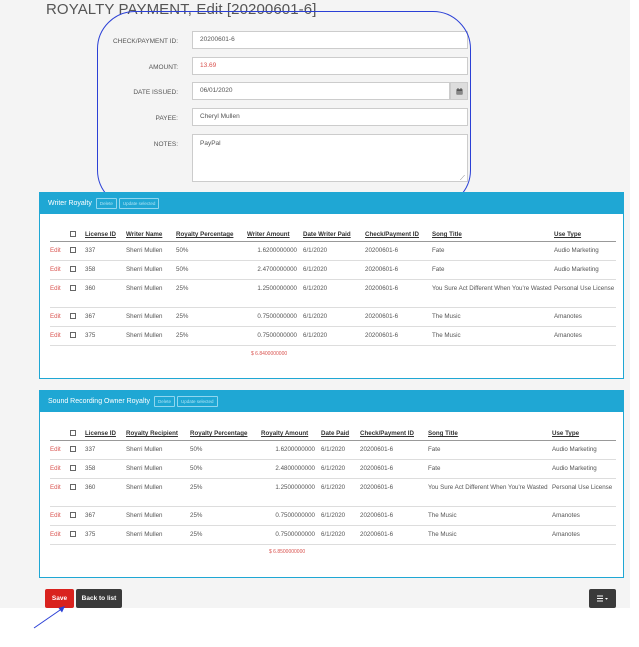 Image resolution: width=639 pixels, height=647 pixels. Describe the element at coordinates (602, 598) in the screenshot. I see `menu-dropdown-button` at that location.